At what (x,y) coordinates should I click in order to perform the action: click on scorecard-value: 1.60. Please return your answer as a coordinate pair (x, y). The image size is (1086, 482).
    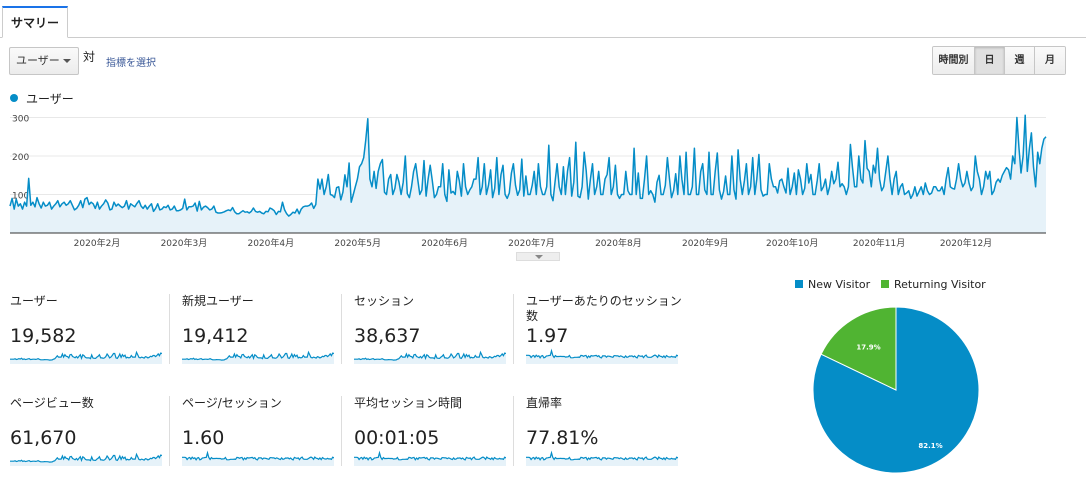
    Looking at the image, I should click on (203, 438).